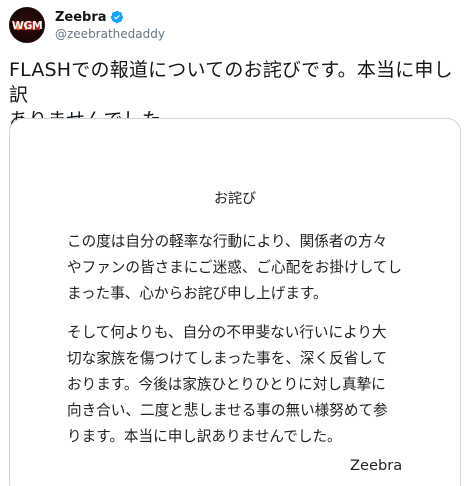 Image resolution: width=468 pixels, height=486 pixels. I want to click on document-line: おります。今後は家族ひとりひとりに対し真摯に, so click(226, 384).